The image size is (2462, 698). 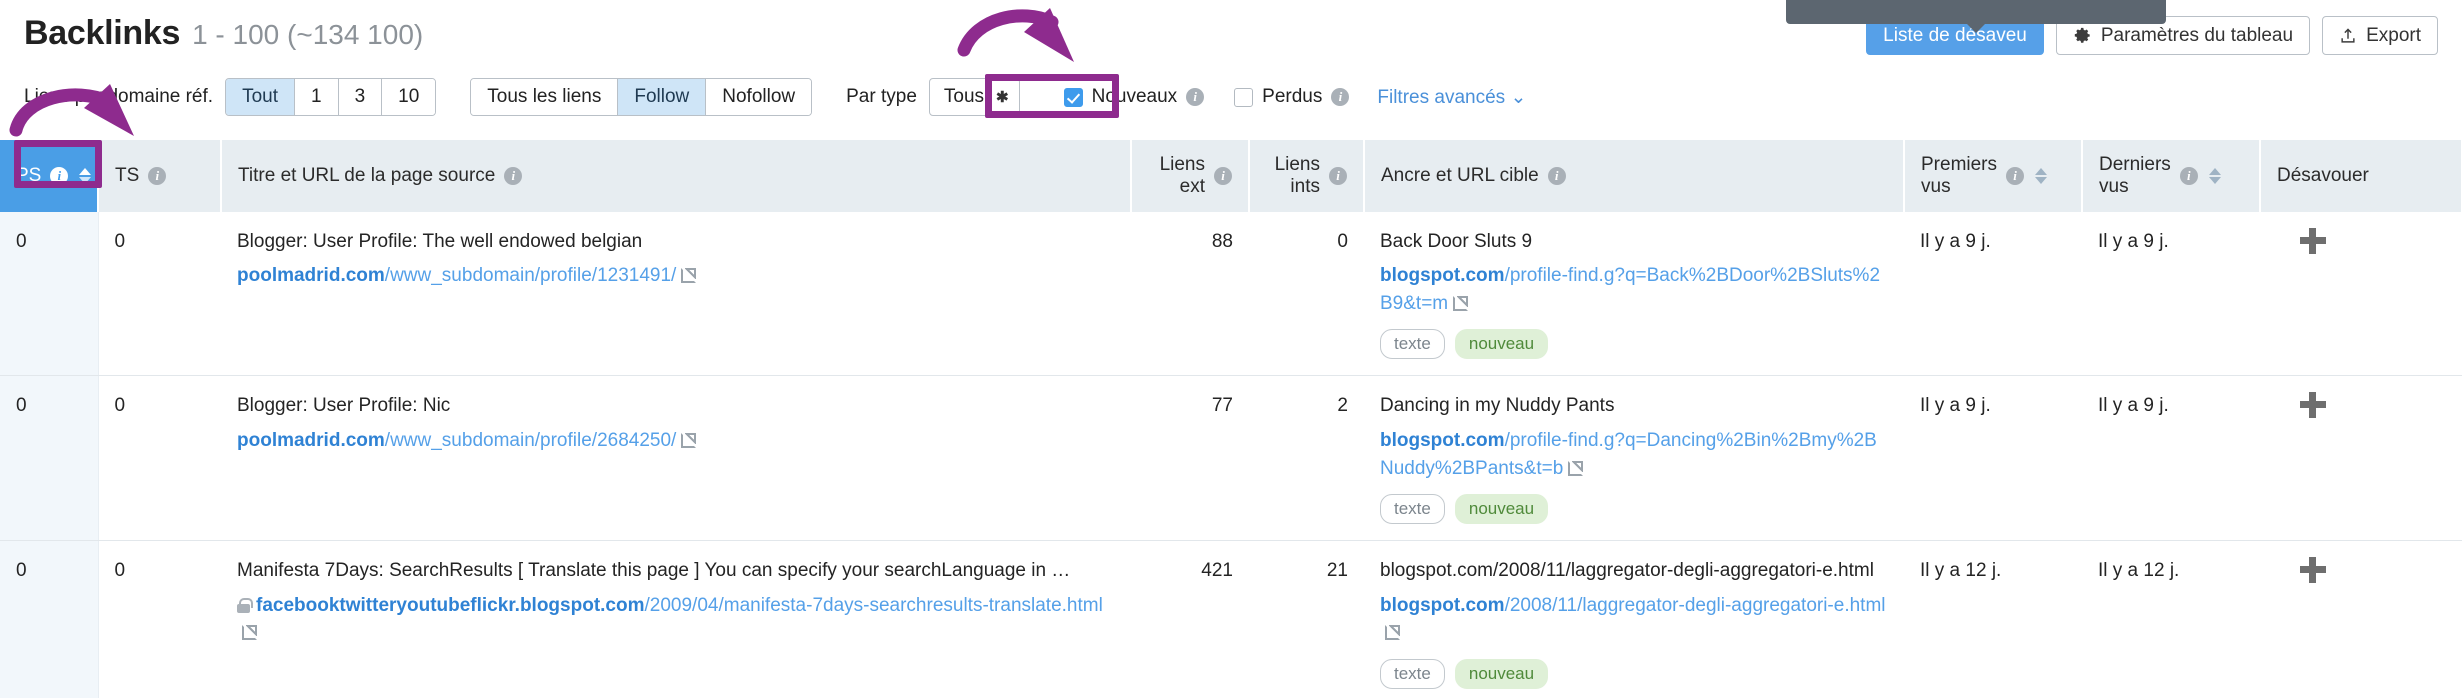 What do you see at coordinates (1182, 164) in the screenshot?
I see `column-header-ext-links-label-line1: Liens` at bounding box center [1182, 164].